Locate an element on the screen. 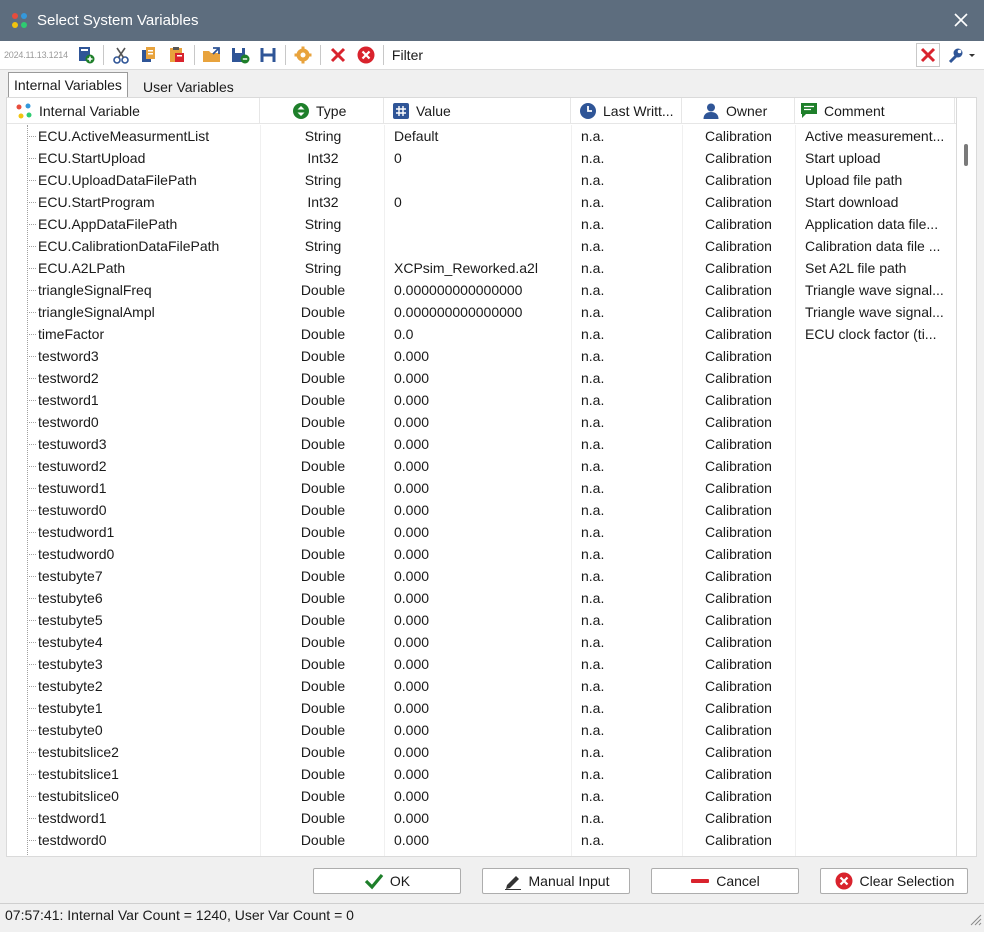  add-variable-icon is located at coordinates (86, 55).